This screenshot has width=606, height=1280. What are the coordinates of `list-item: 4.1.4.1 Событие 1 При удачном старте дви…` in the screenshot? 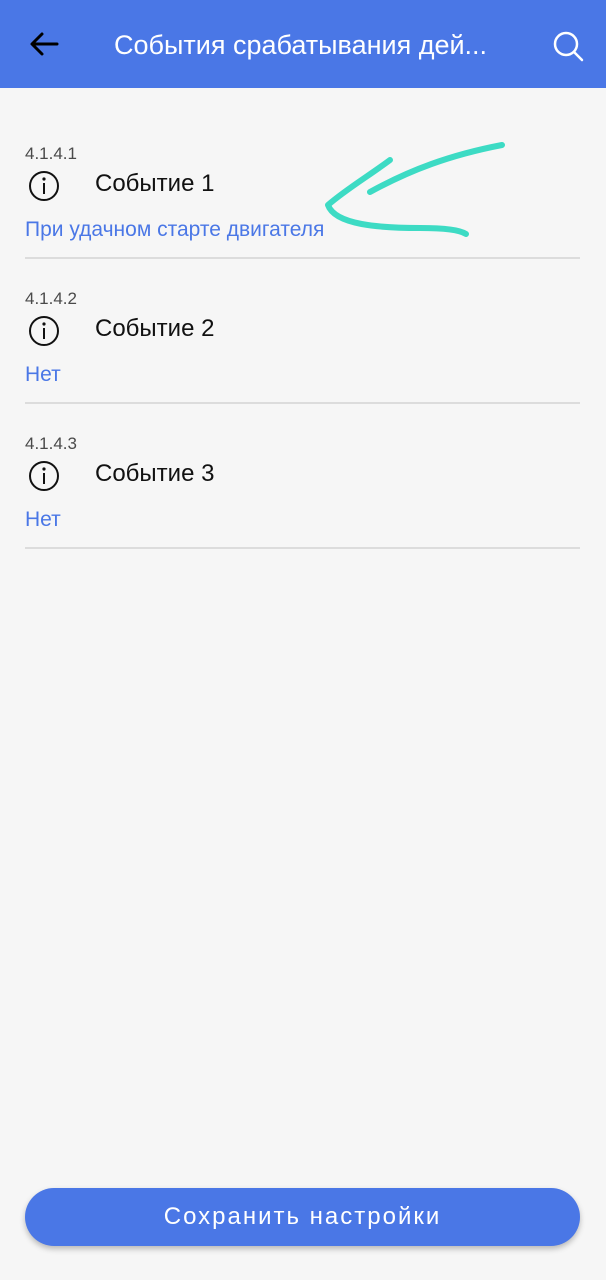 It's located at (302, 186).